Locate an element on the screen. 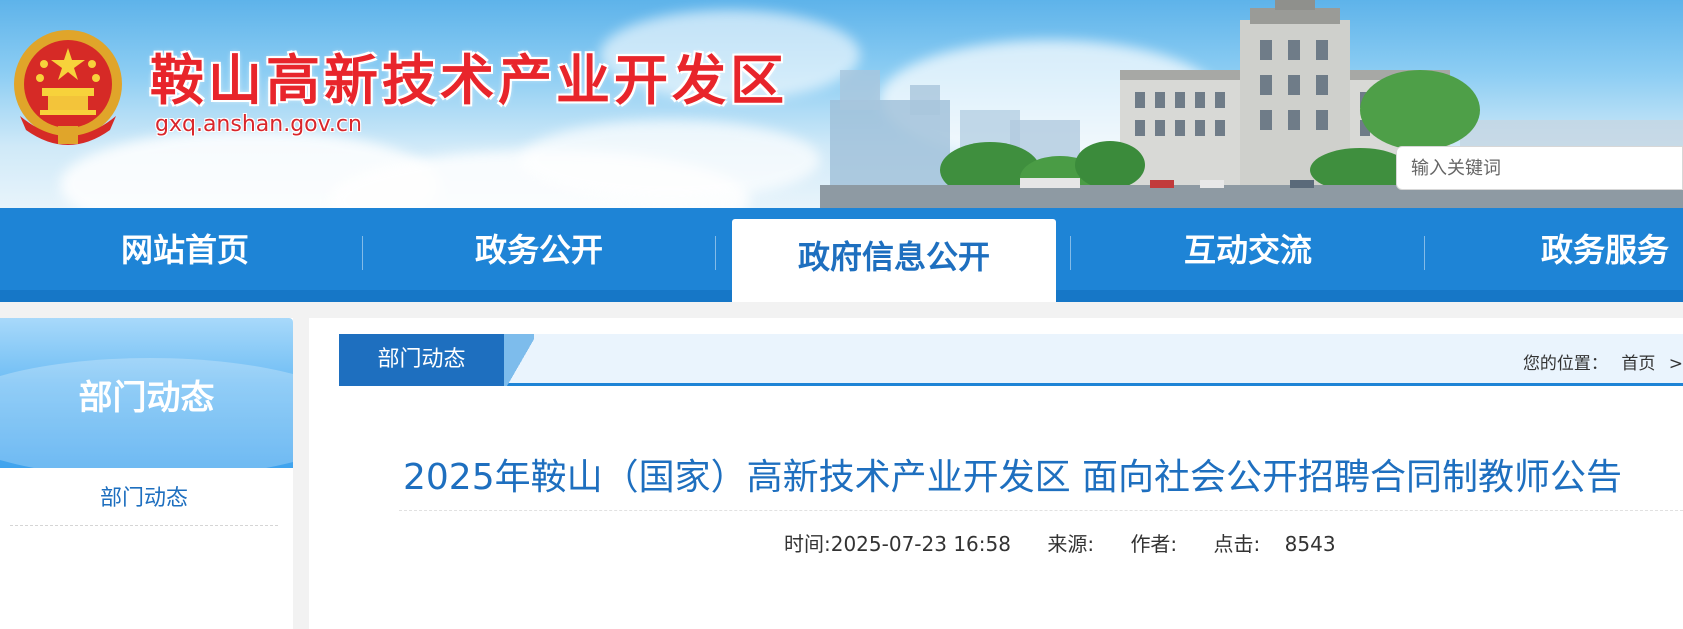 This screenshot has height=629, width=1683. breadcrumb-home-link: 首页 is located at coordinates (1638, 364).